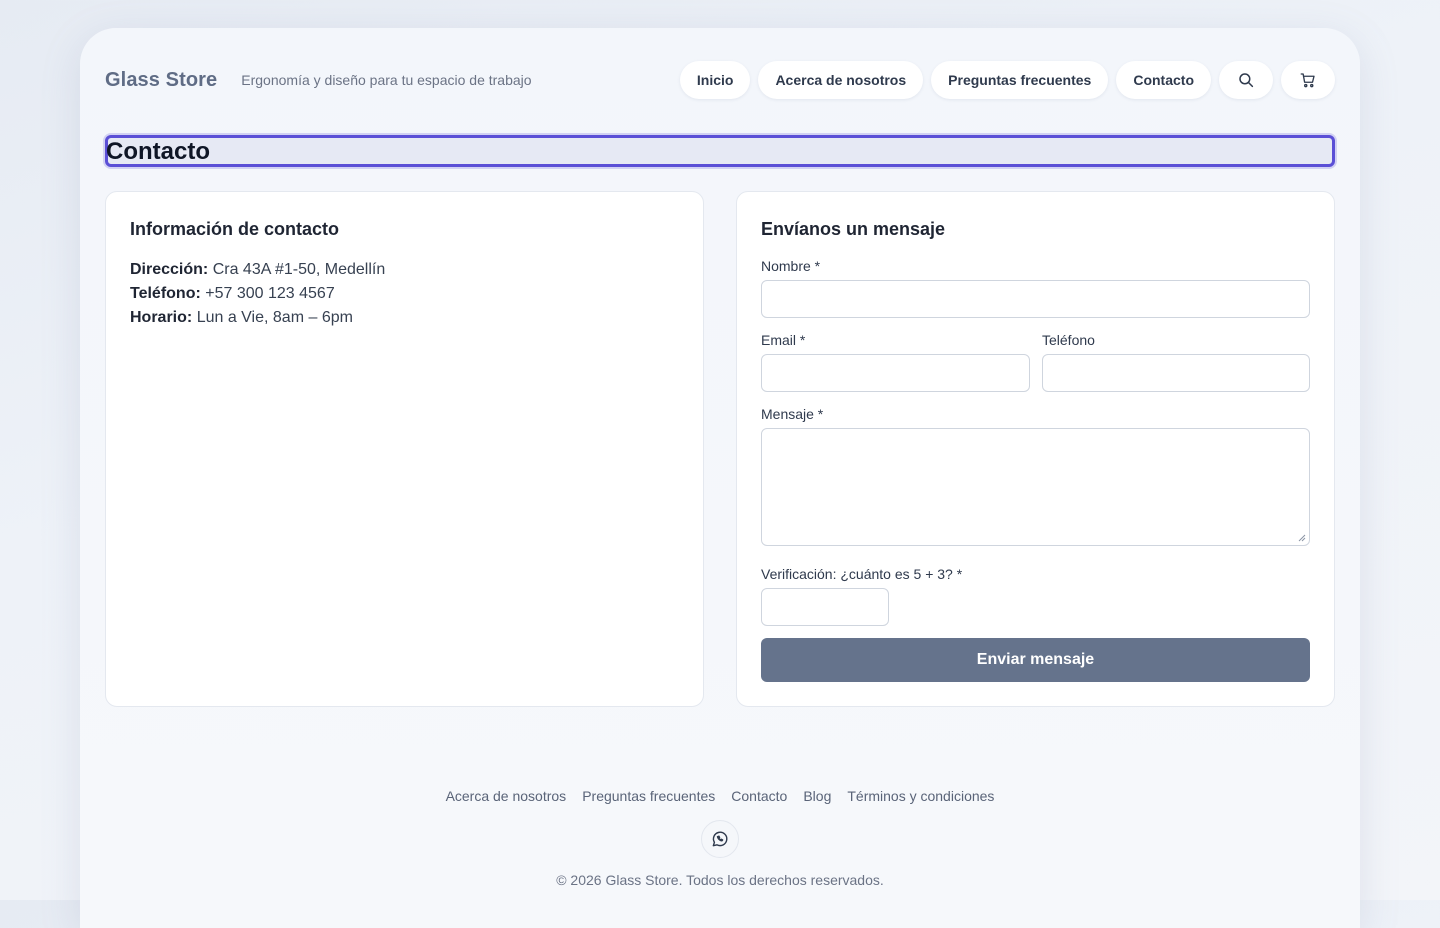 The image size is (1440, 928). I want to click on message-textarea, so click(1035, 487).